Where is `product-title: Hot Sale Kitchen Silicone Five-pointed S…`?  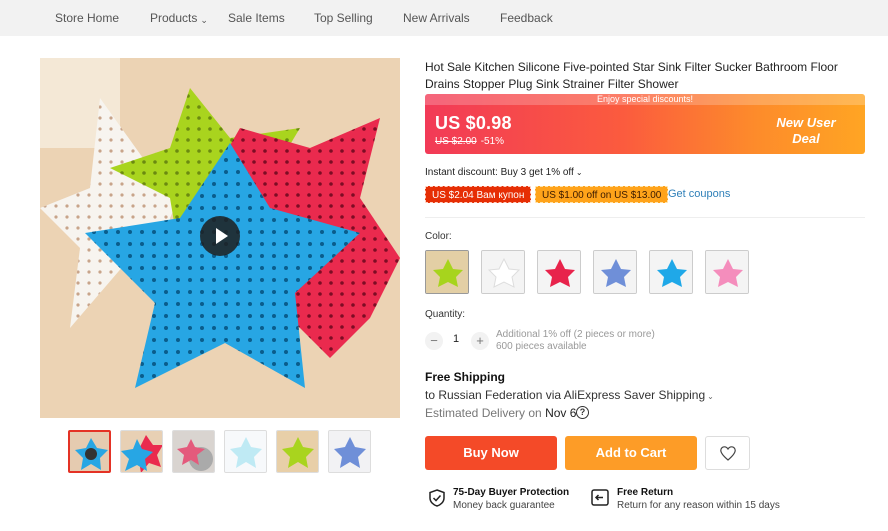
product-title: Hot Sale Kitchen Silicone Five-pointed S… is located at coordinates (631, 75).